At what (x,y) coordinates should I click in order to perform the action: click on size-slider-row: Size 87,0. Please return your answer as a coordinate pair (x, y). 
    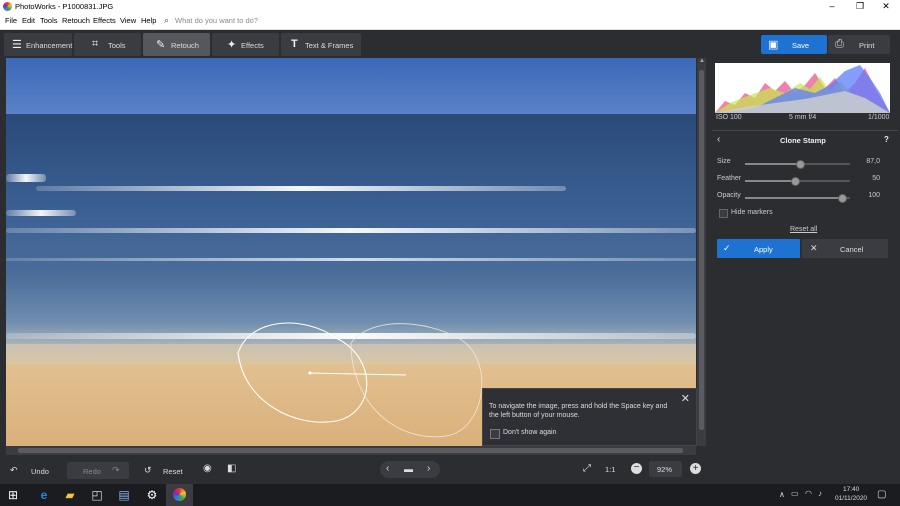
    Looking at the image, I should click on (805, 164).